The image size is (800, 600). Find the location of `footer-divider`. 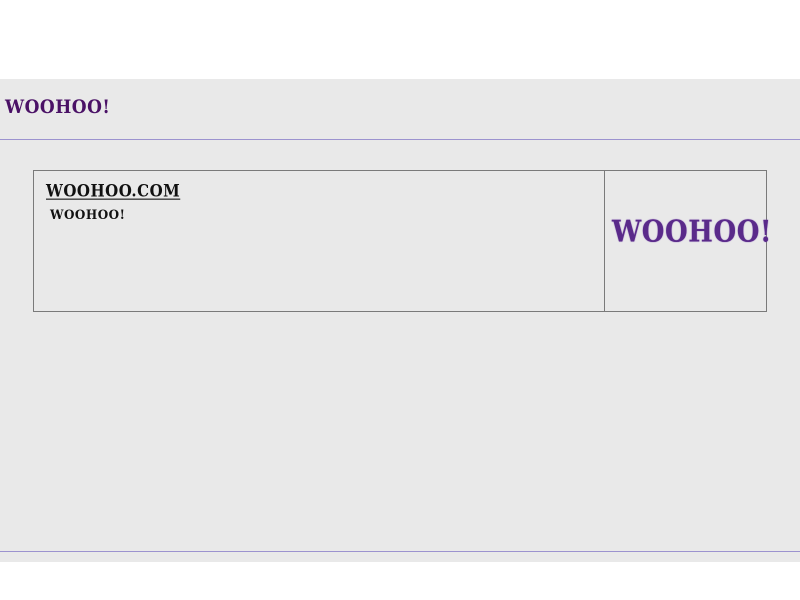

footer-divider is located at coordinates (400, 551).